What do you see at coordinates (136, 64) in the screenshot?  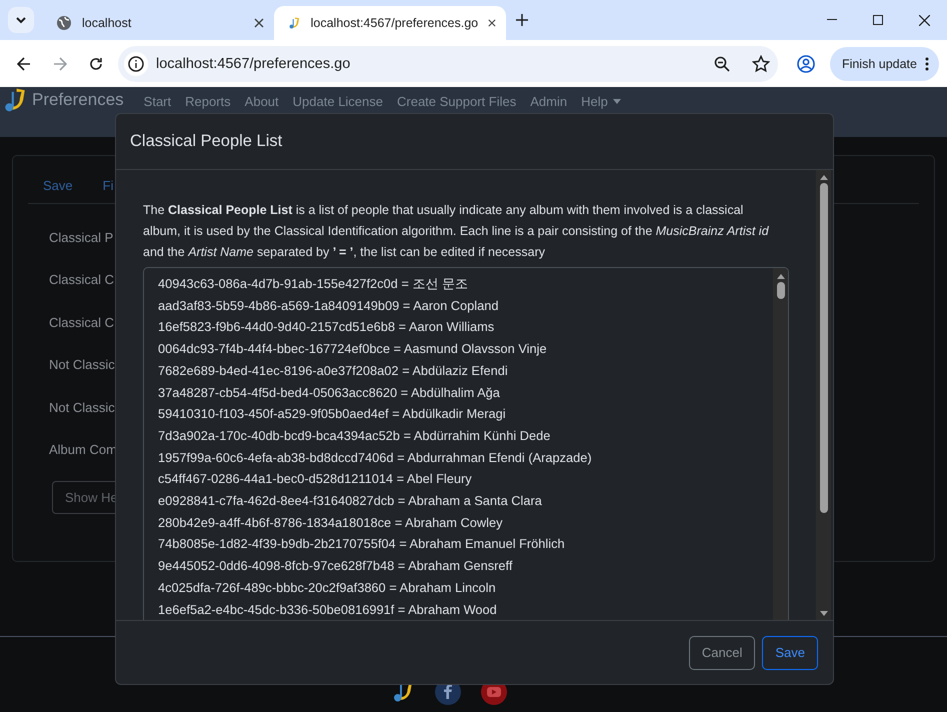 I see `info-icon` at bounding box center [136, 64].